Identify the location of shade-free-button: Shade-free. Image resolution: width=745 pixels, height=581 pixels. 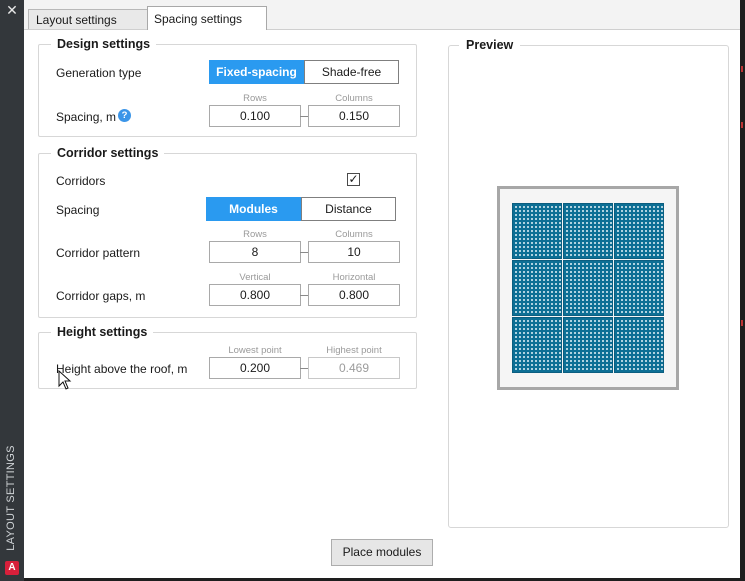
(351, 72).